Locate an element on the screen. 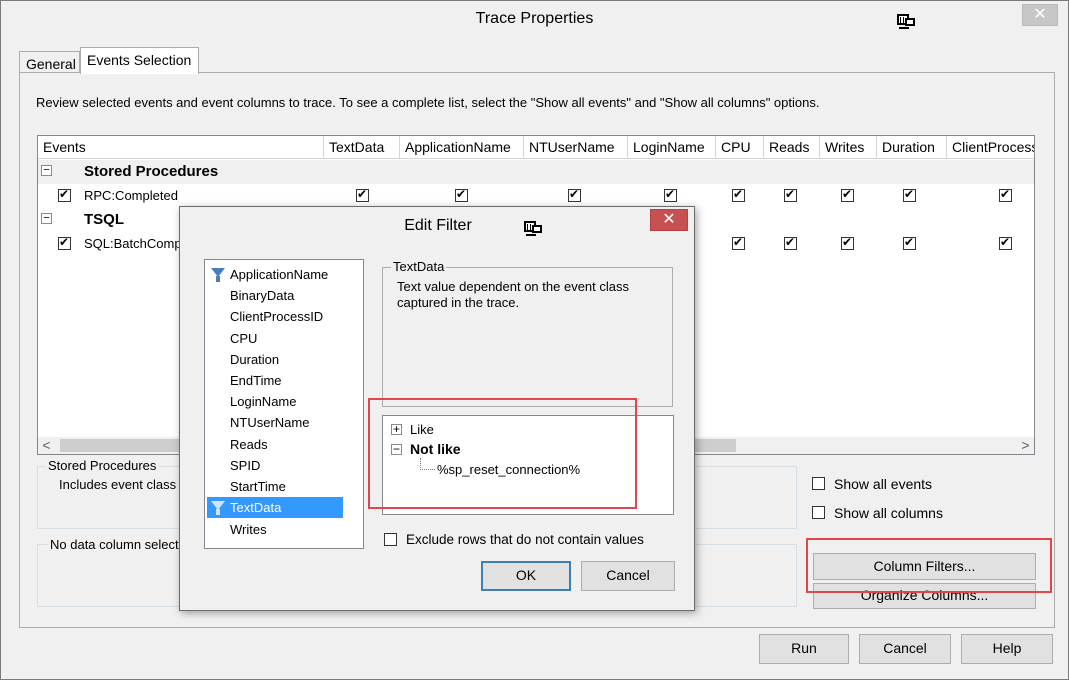  column-item-spid: SPID is located at coordinates (275, 465).